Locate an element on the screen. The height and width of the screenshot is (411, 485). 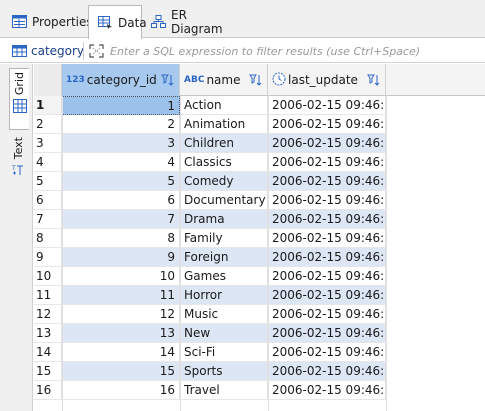
cell-category-id: 7 is located at coordinates (121, 219).